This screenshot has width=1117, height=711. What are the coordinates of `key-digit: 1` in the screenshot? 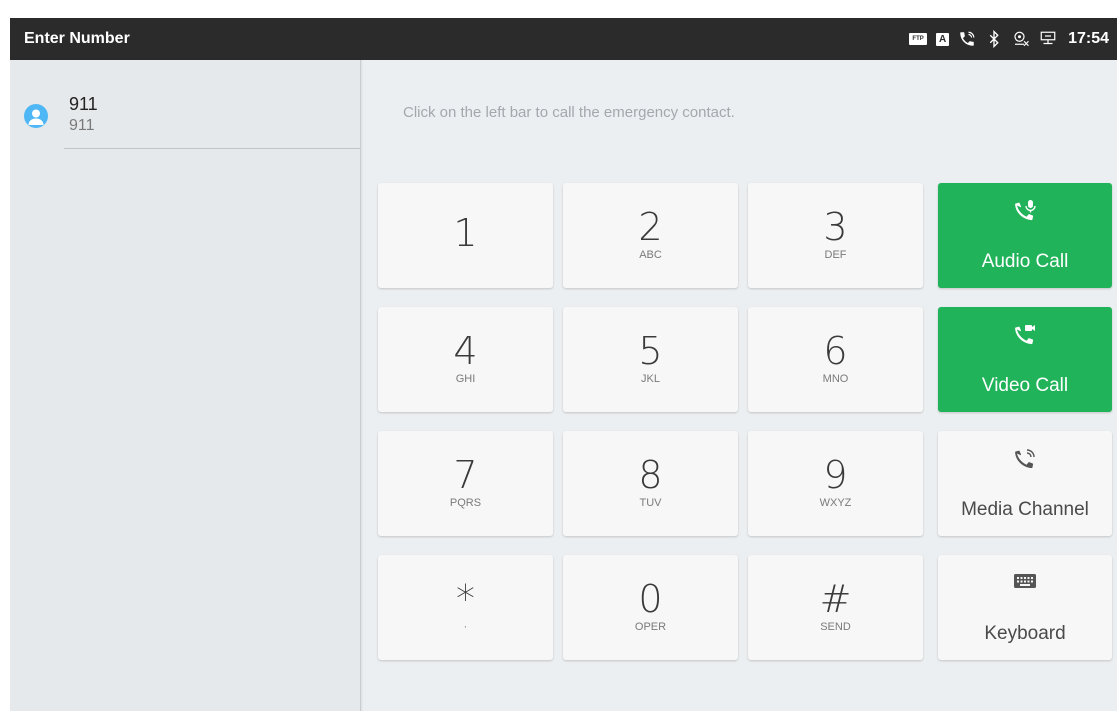 It's located at (465, 233).